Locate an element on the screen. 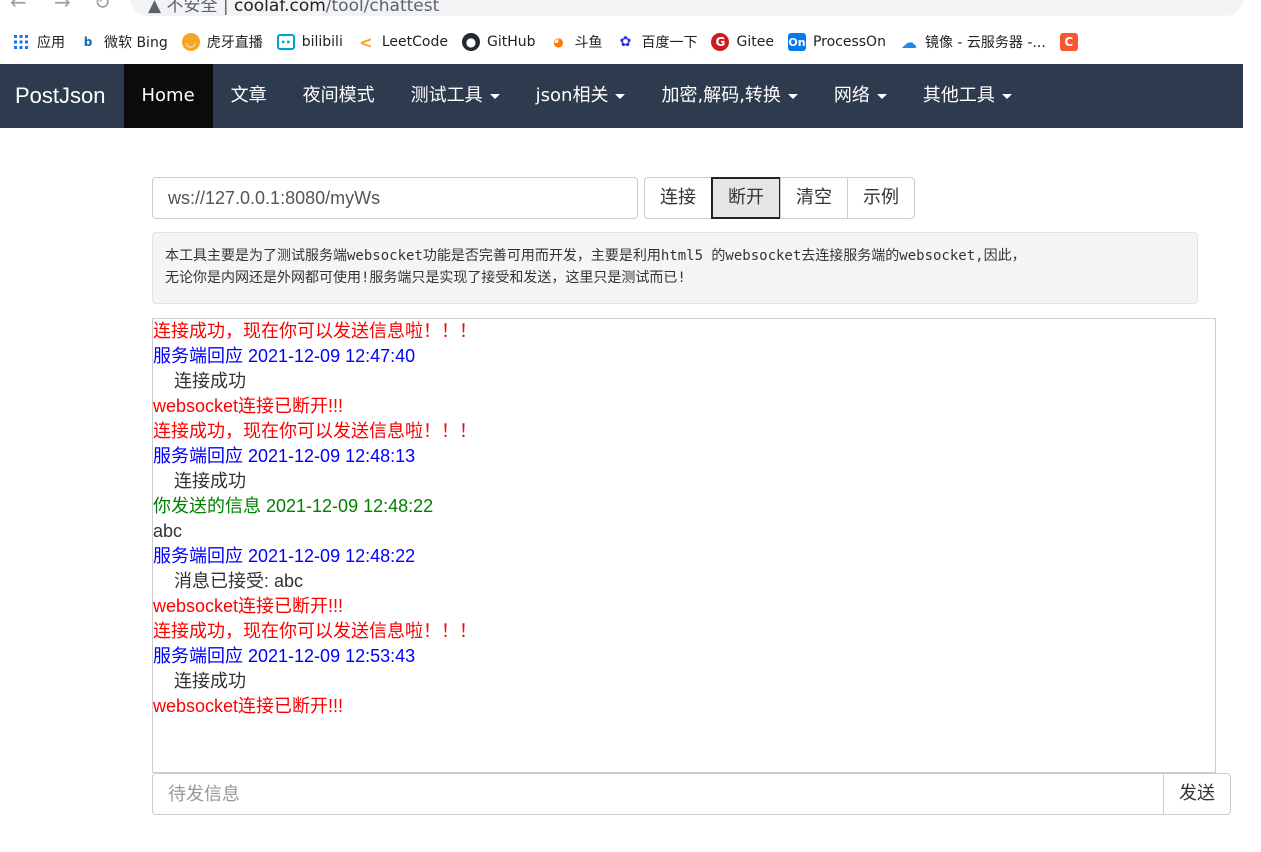  nav-label: 夜间模式 is located at coordinates (338, 95).